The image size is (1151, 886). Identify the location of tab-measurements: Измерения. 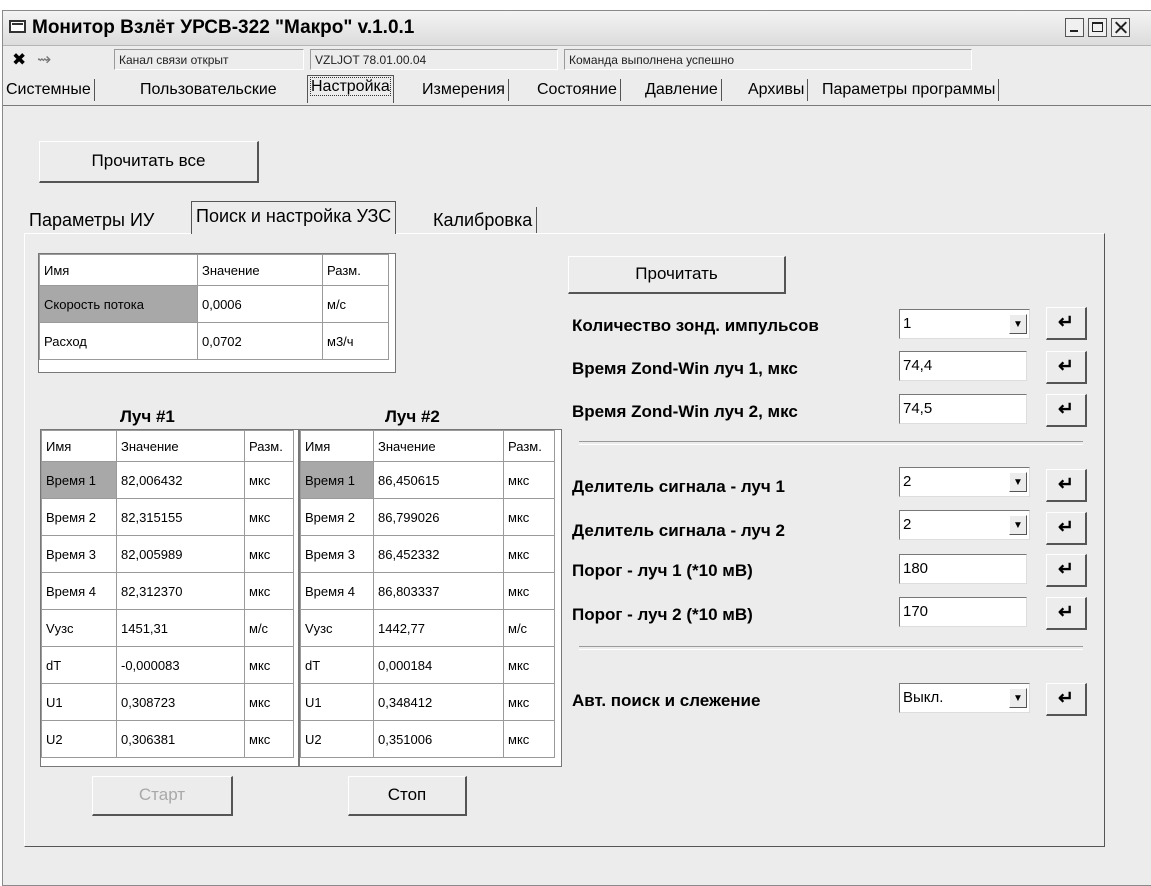
(464, 90).